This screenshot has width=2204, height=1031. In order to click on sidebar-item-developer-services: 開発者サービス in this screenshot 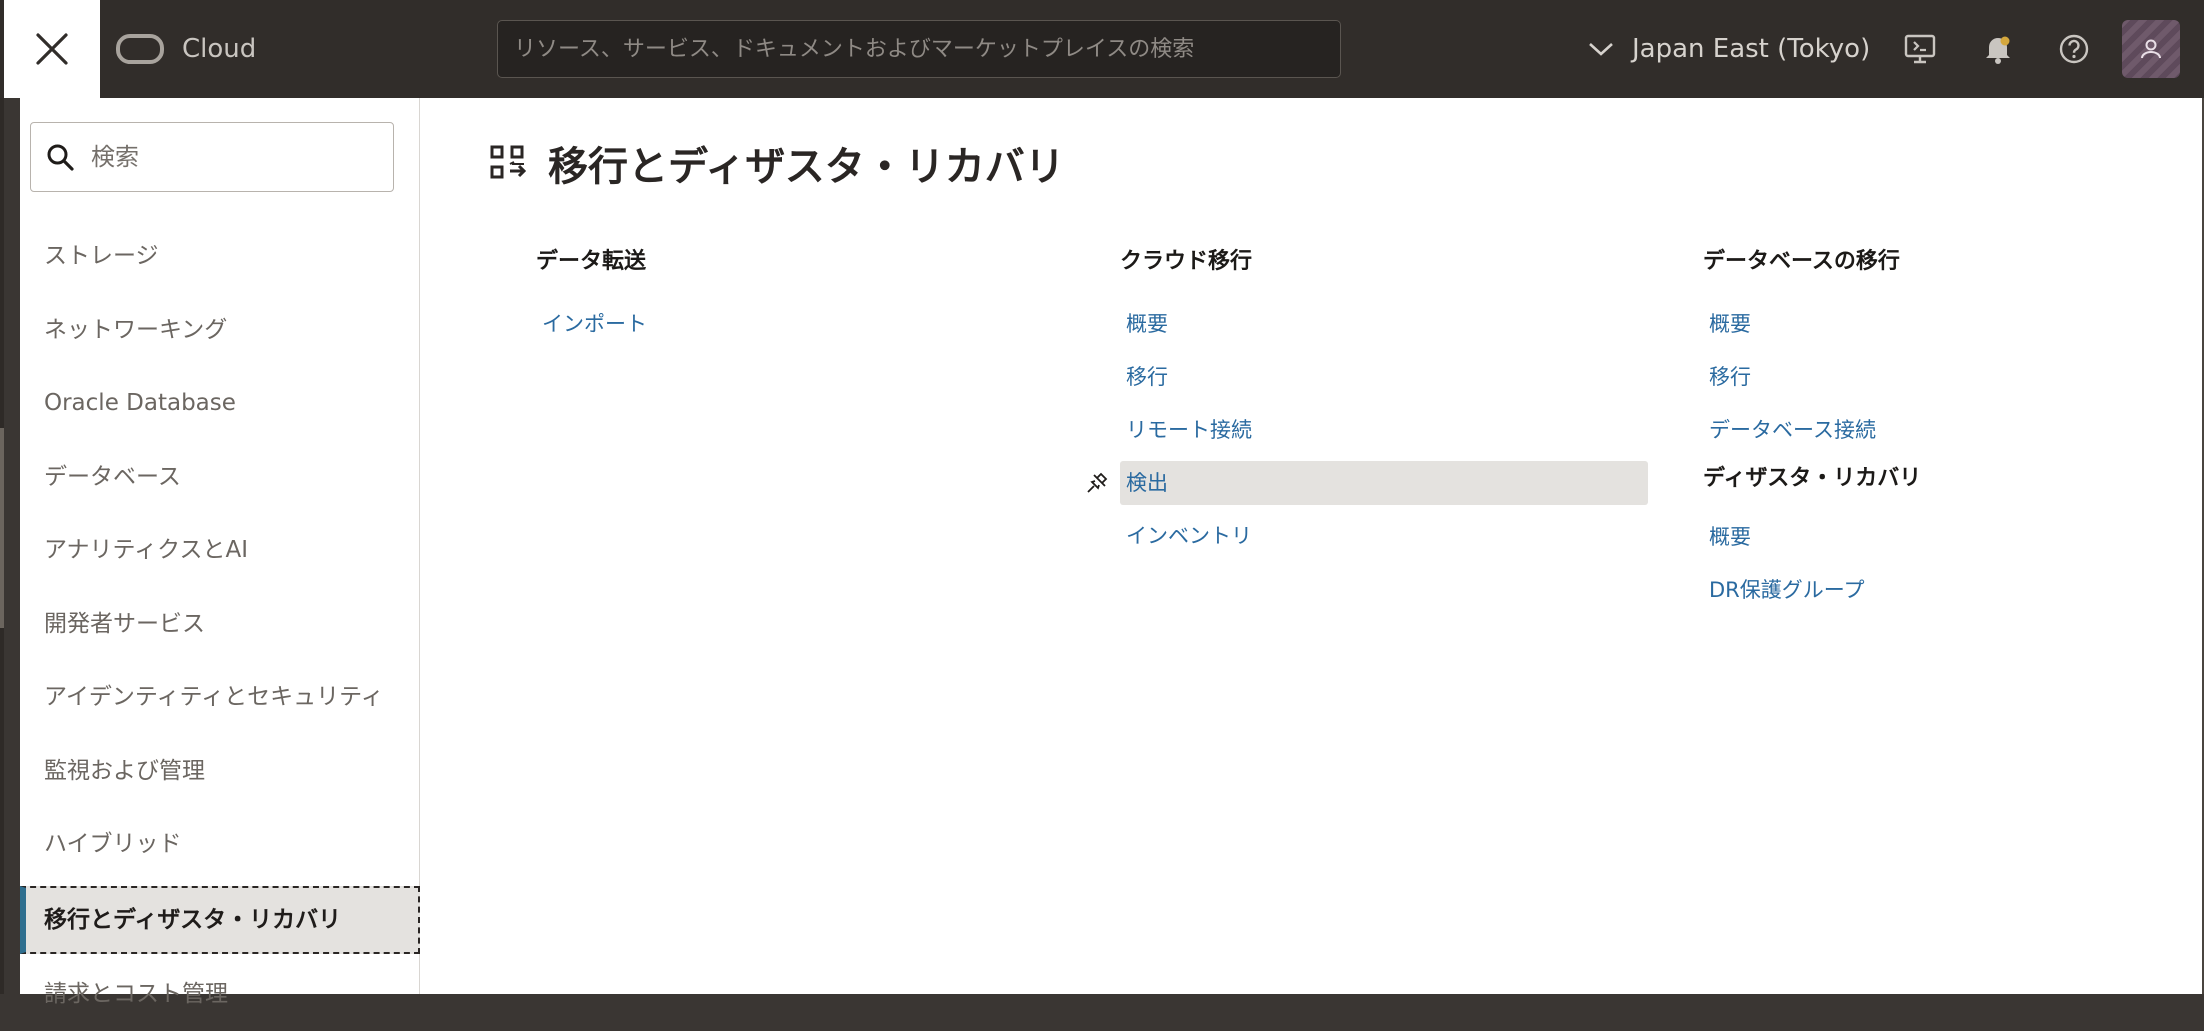, I will do `click(220, 625)`.